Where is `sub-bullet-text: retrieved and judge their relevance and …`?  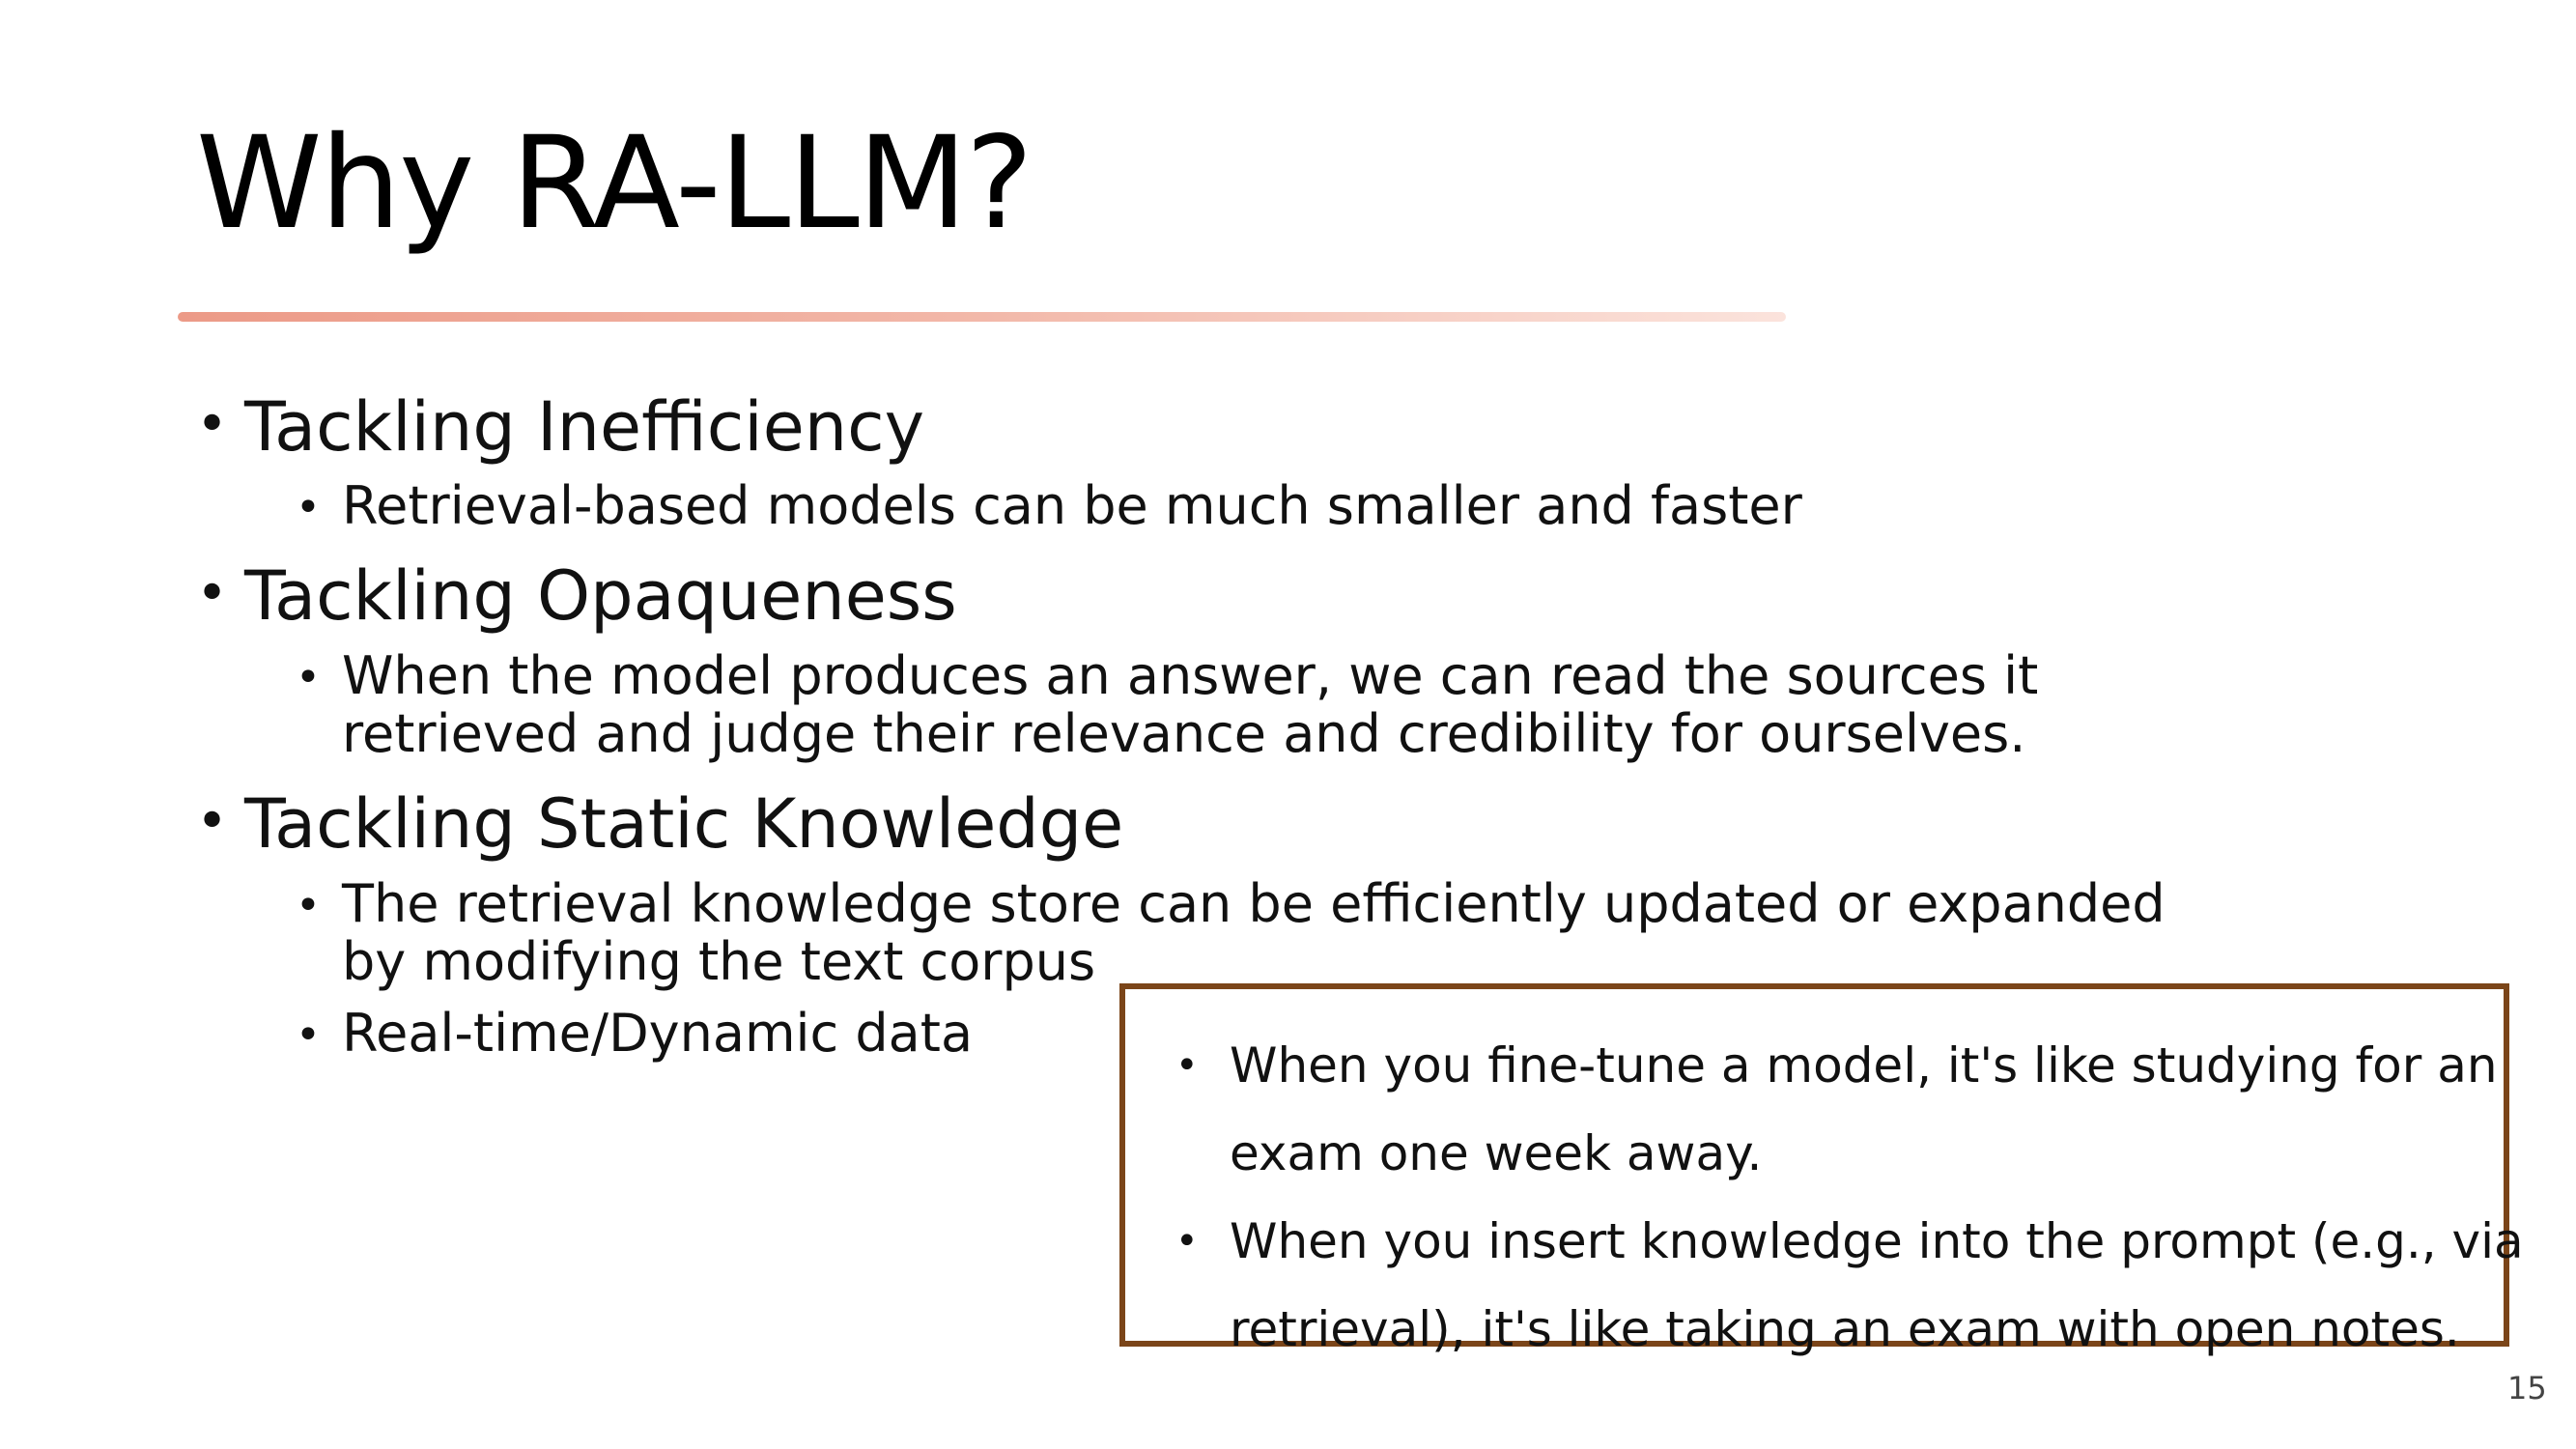 sub-bullet-text: retrieved and judge their relevance and … is located at coordinates (1184, 733).